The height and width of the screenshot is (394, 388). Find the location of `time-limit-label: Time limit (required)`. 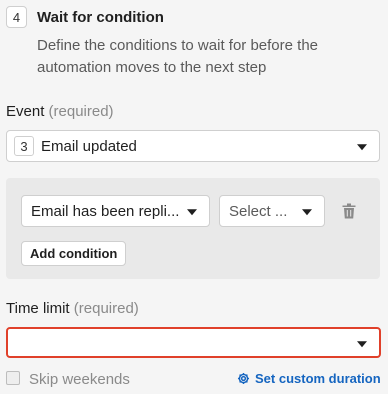

time-limit-label: Time limit (required) is located at coordinates (72, 308).